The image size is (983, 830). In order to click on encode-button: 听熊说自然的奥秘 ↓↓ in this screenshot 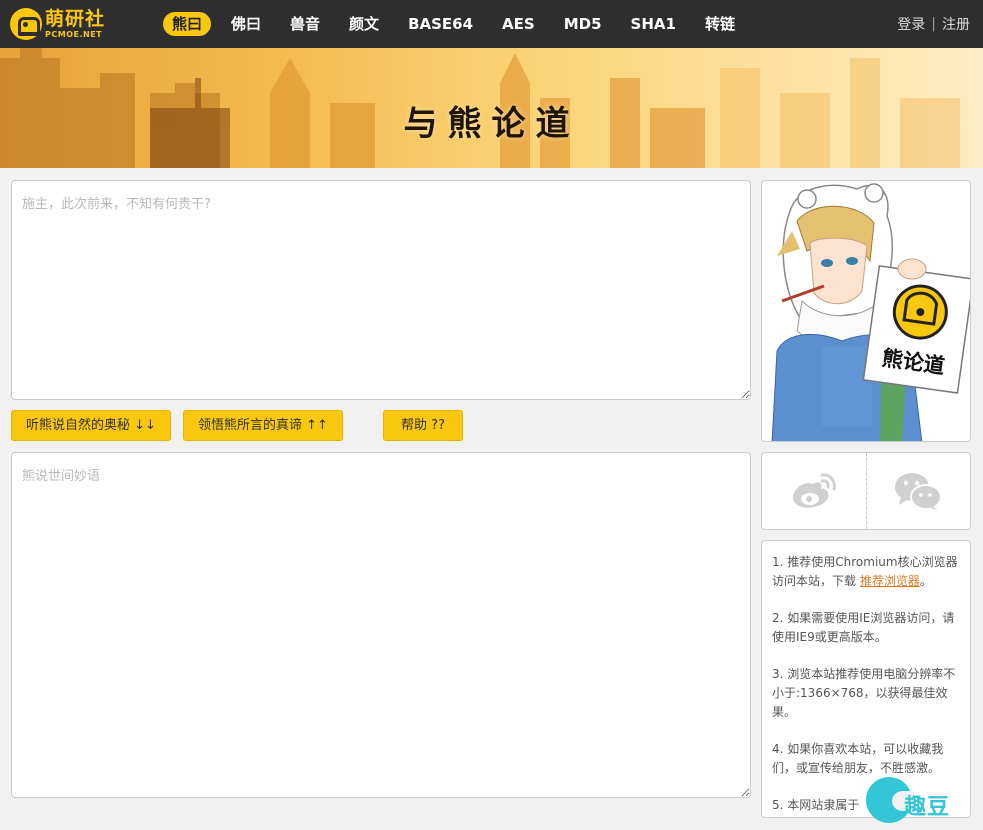, I will do `click(91, 425)`.